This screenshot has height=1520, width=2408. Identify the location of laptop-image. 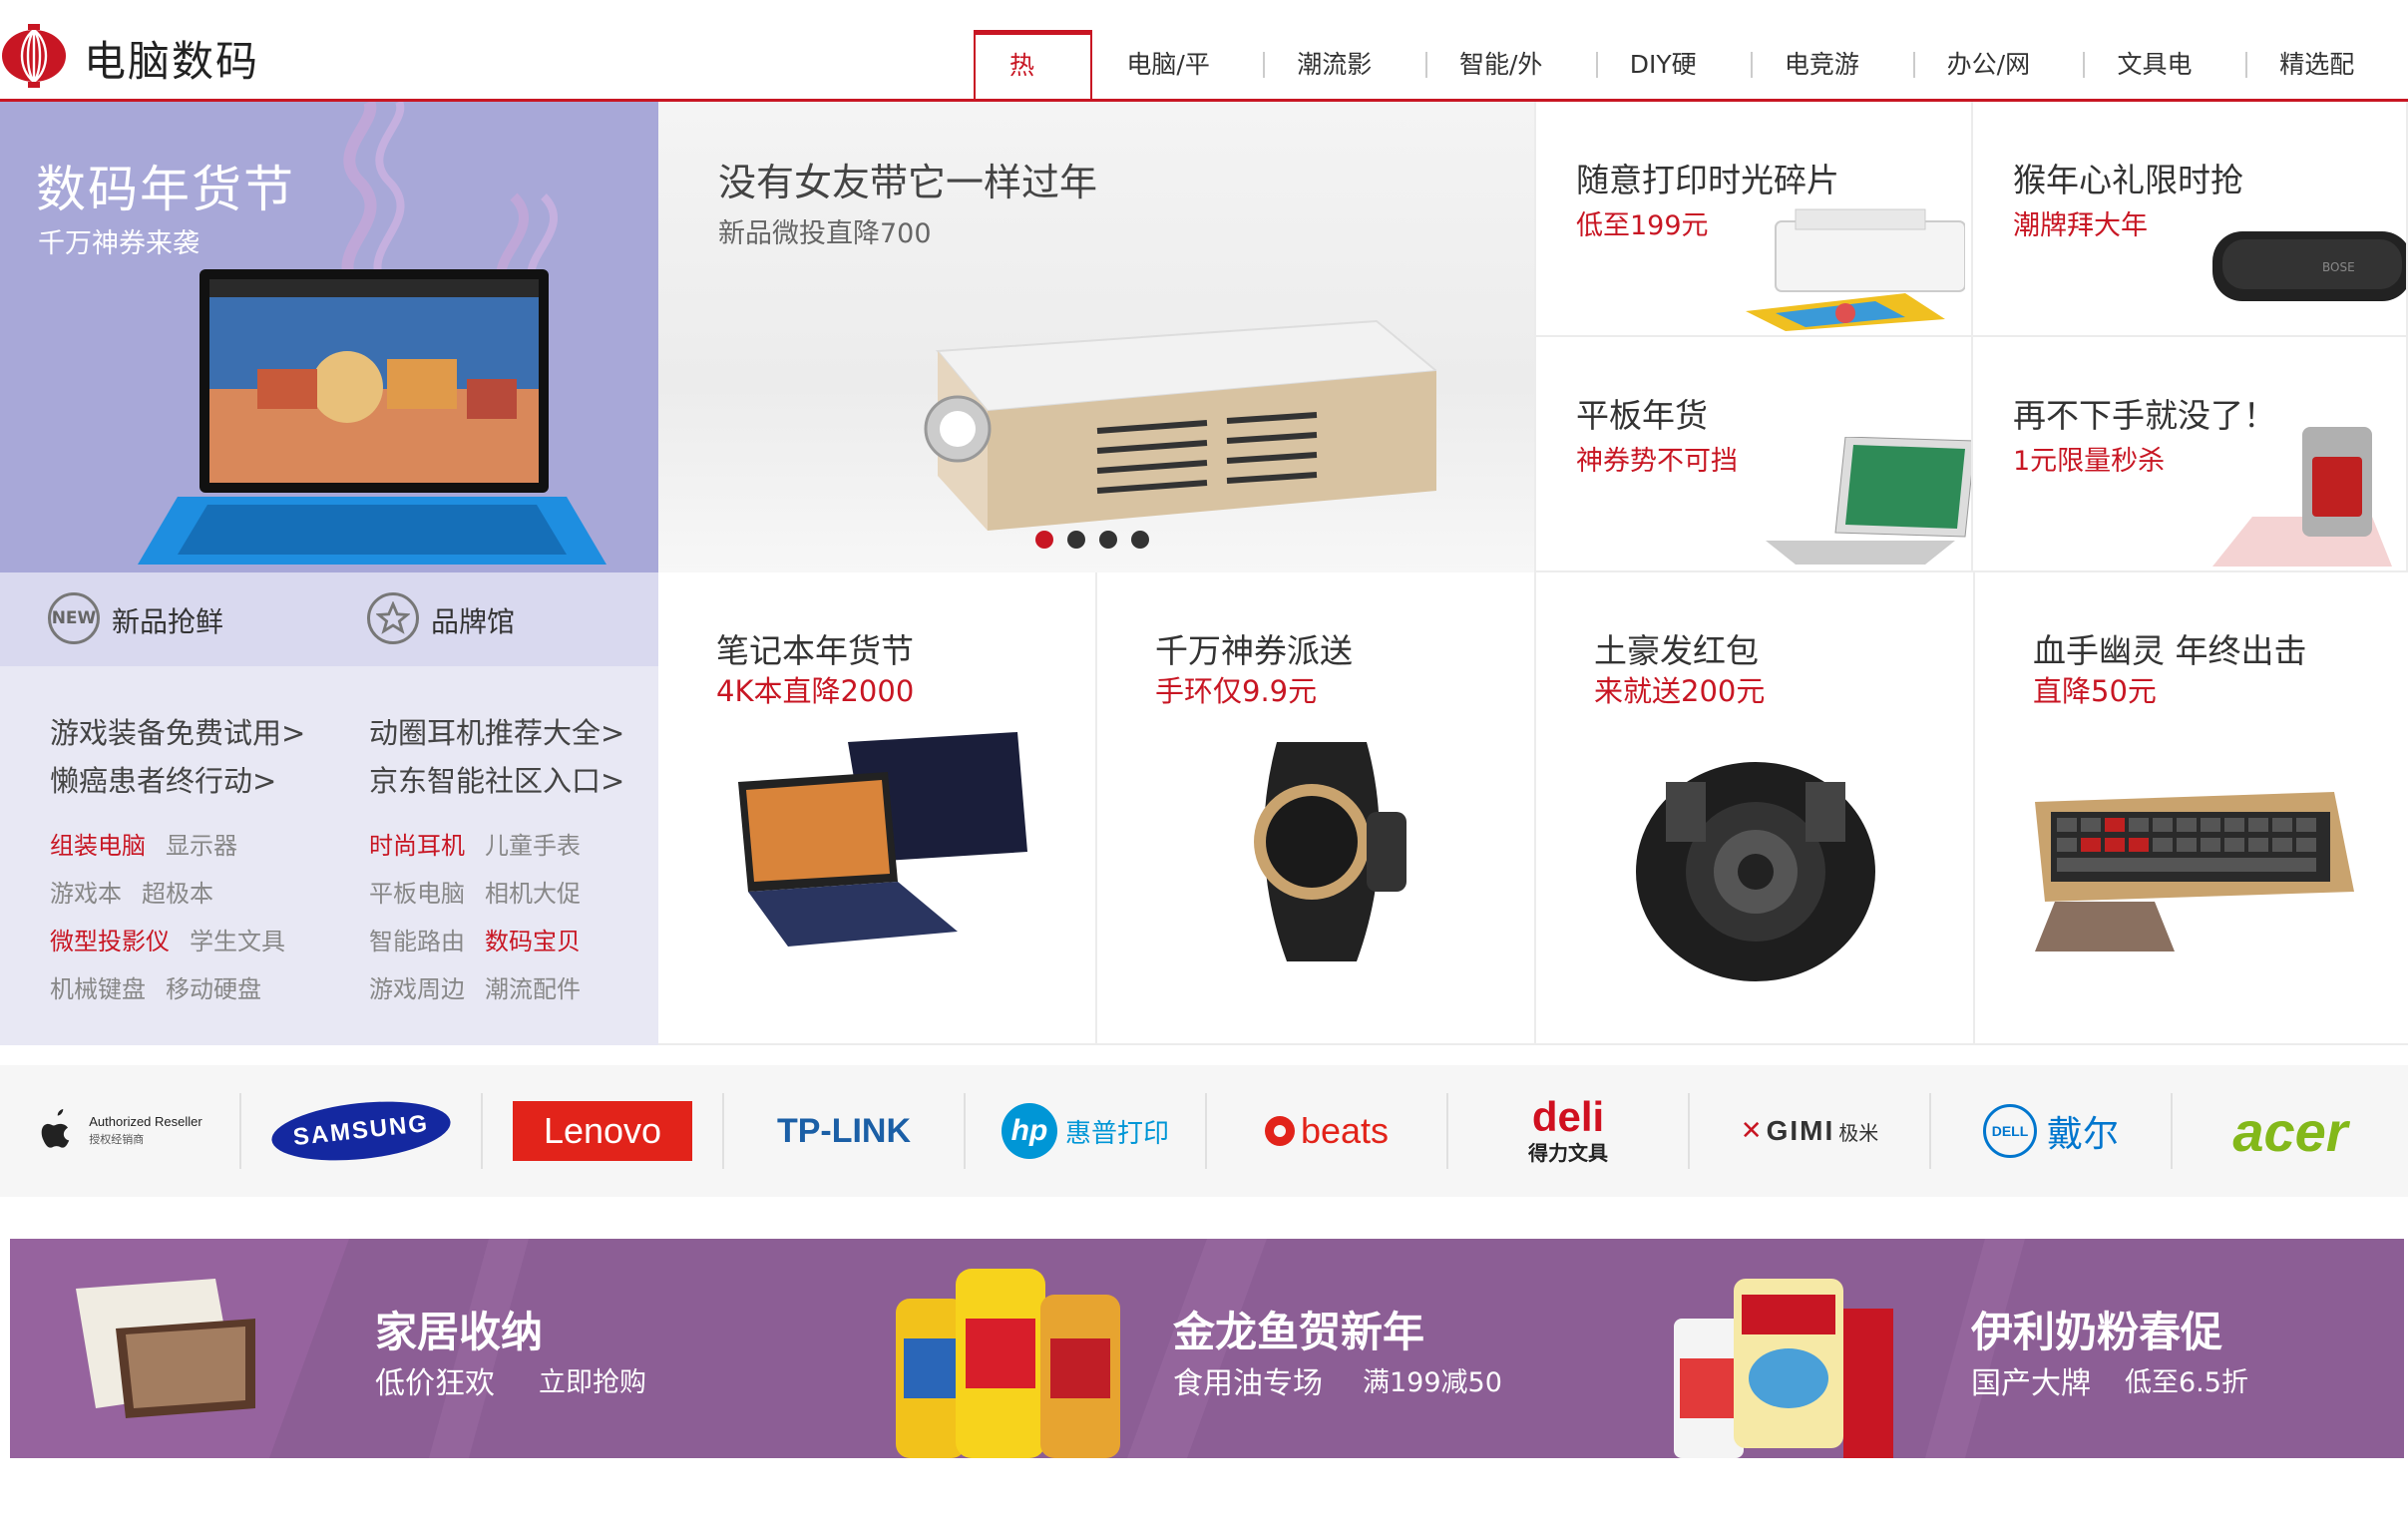
(1869, 501).